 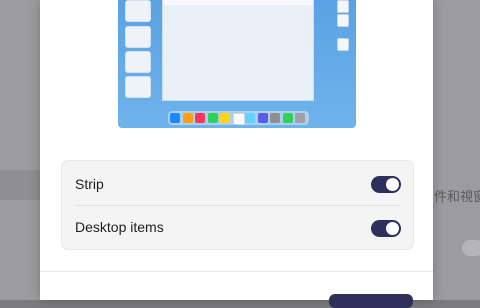 What do you see at coordinates (20, 185) in the screenshot?
I see `background-sidebar-item` at bounding box center [20, 185].